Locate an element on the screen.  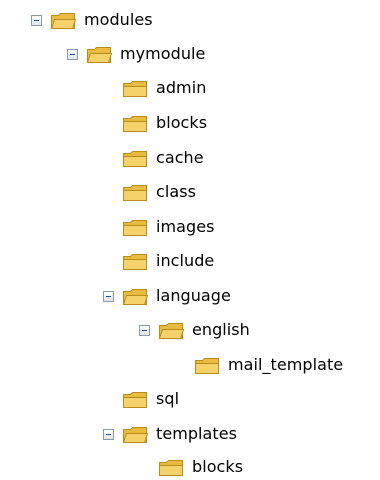
tree-node: english is located at coordinates (194, 330).